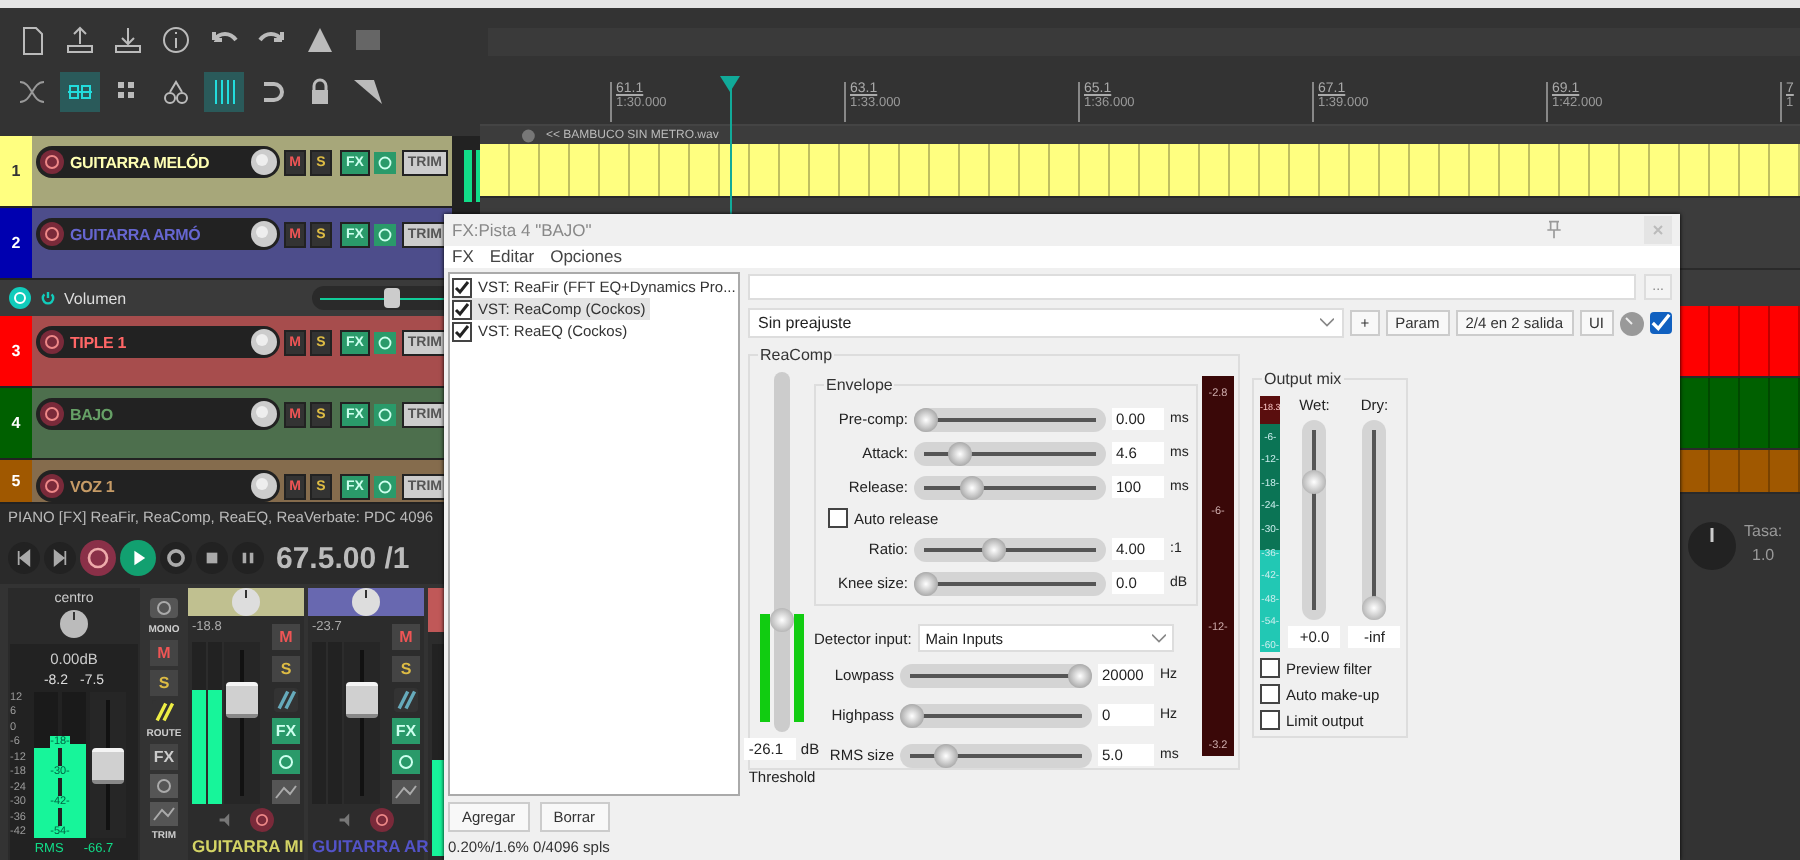 This screenshot has height=860, width=1800. I want to click on menu-item: FX, so click(463, 256).